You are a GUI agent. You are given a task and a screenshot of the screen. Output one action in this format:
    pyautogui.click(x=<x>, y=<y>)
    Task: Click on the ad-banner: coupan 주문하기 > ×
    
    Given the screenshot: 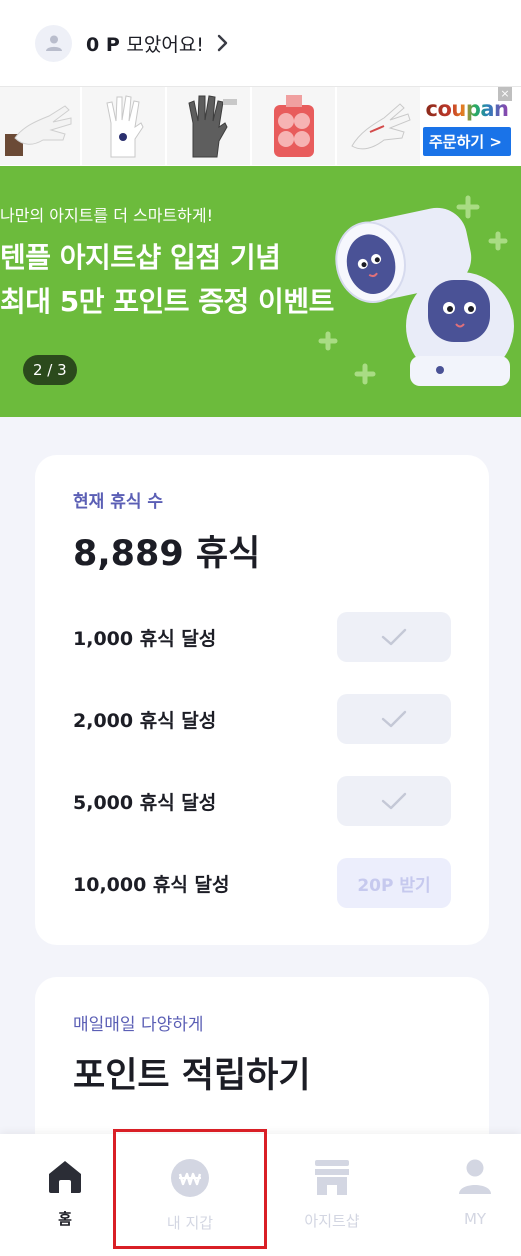 What is the action you would take?
    pyautogui.click(x=260, y=126)
    